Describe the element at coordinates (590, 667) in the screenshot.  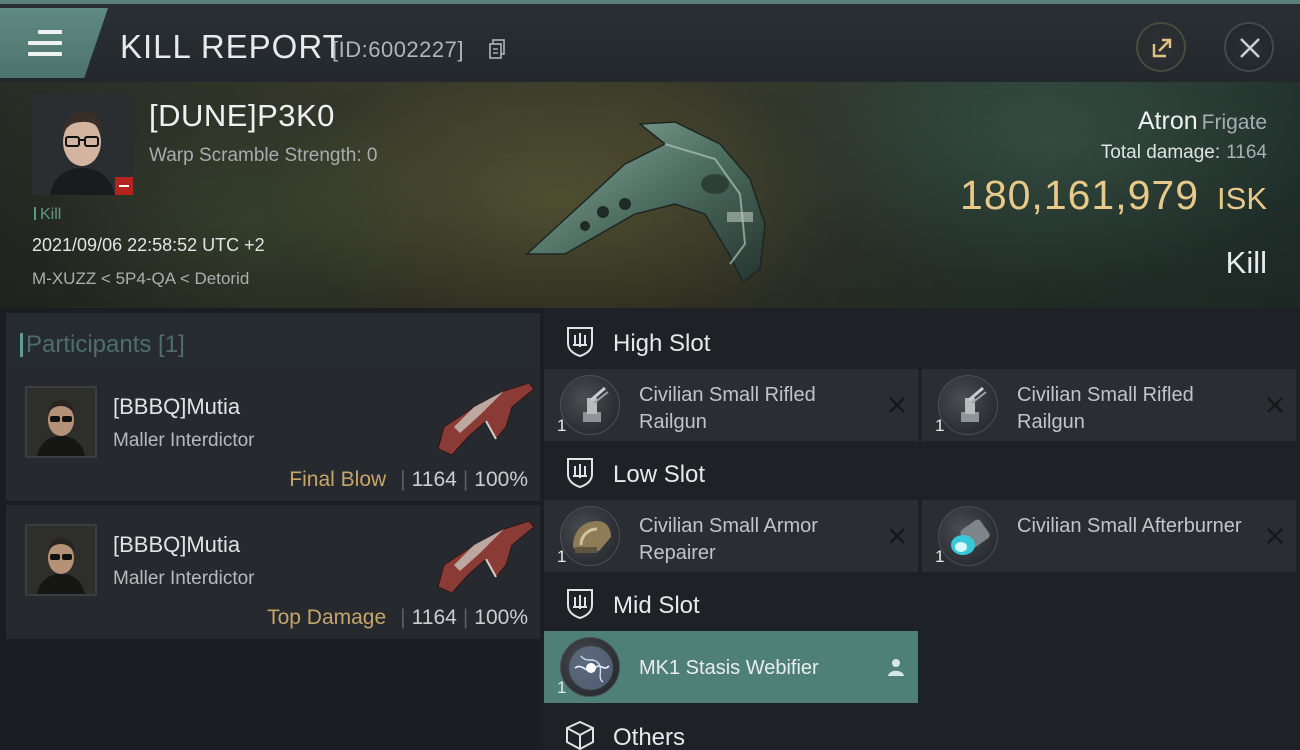
I see `stasis-webifier-icon` at that location.